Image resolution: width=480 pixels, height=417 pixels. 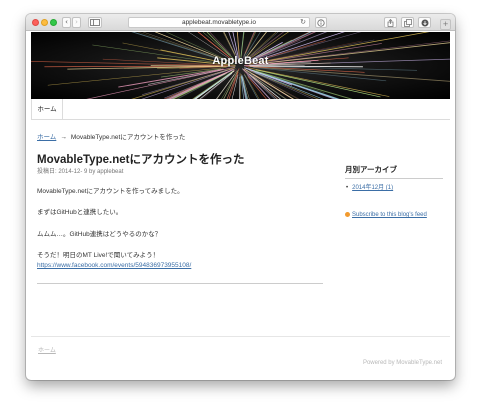 I want to click on tabs-icon, so click(x=407, y=23).